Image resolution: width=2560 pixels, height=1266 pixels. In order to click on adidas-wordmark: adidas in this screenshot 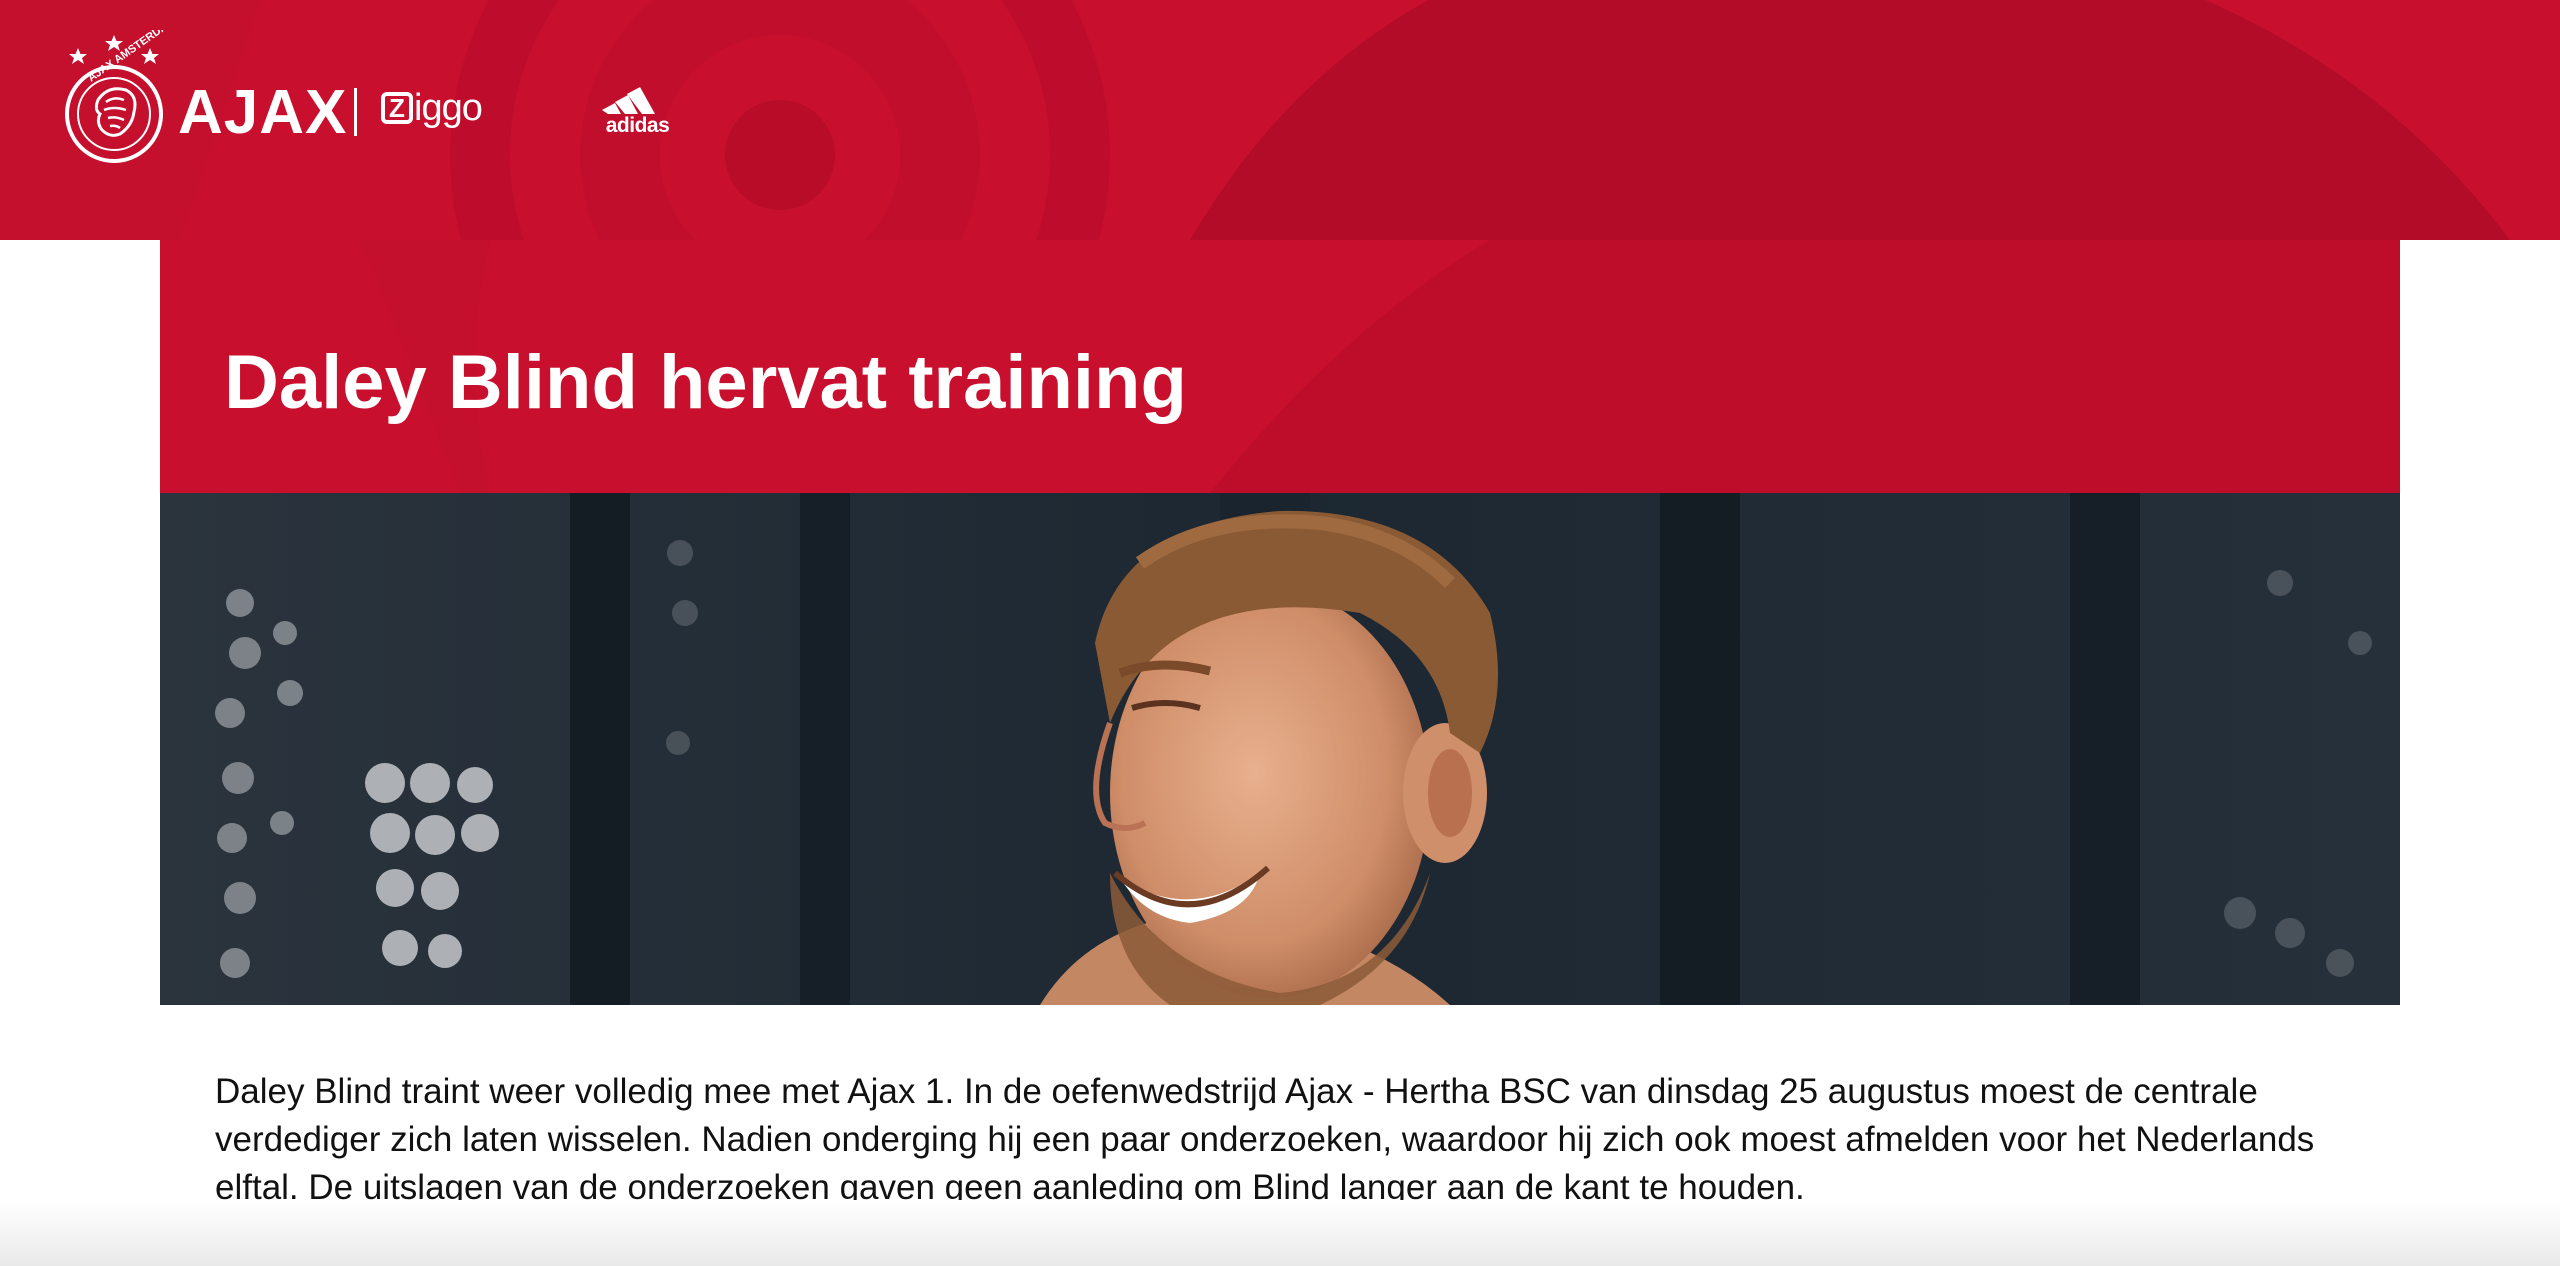, I will do `click(637, 125)`.